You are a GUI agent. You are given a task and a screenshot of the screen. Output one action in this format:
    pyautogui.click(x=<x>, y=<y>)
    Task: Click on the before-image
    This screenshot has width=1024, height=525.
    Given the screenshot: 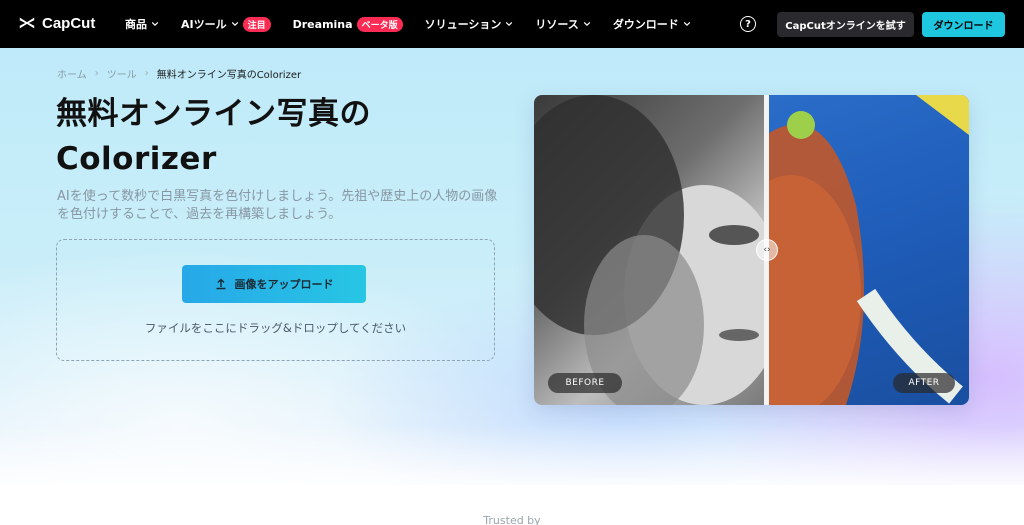 What is the action you would take?
    pyautogui.click(x=650, y=250)
    